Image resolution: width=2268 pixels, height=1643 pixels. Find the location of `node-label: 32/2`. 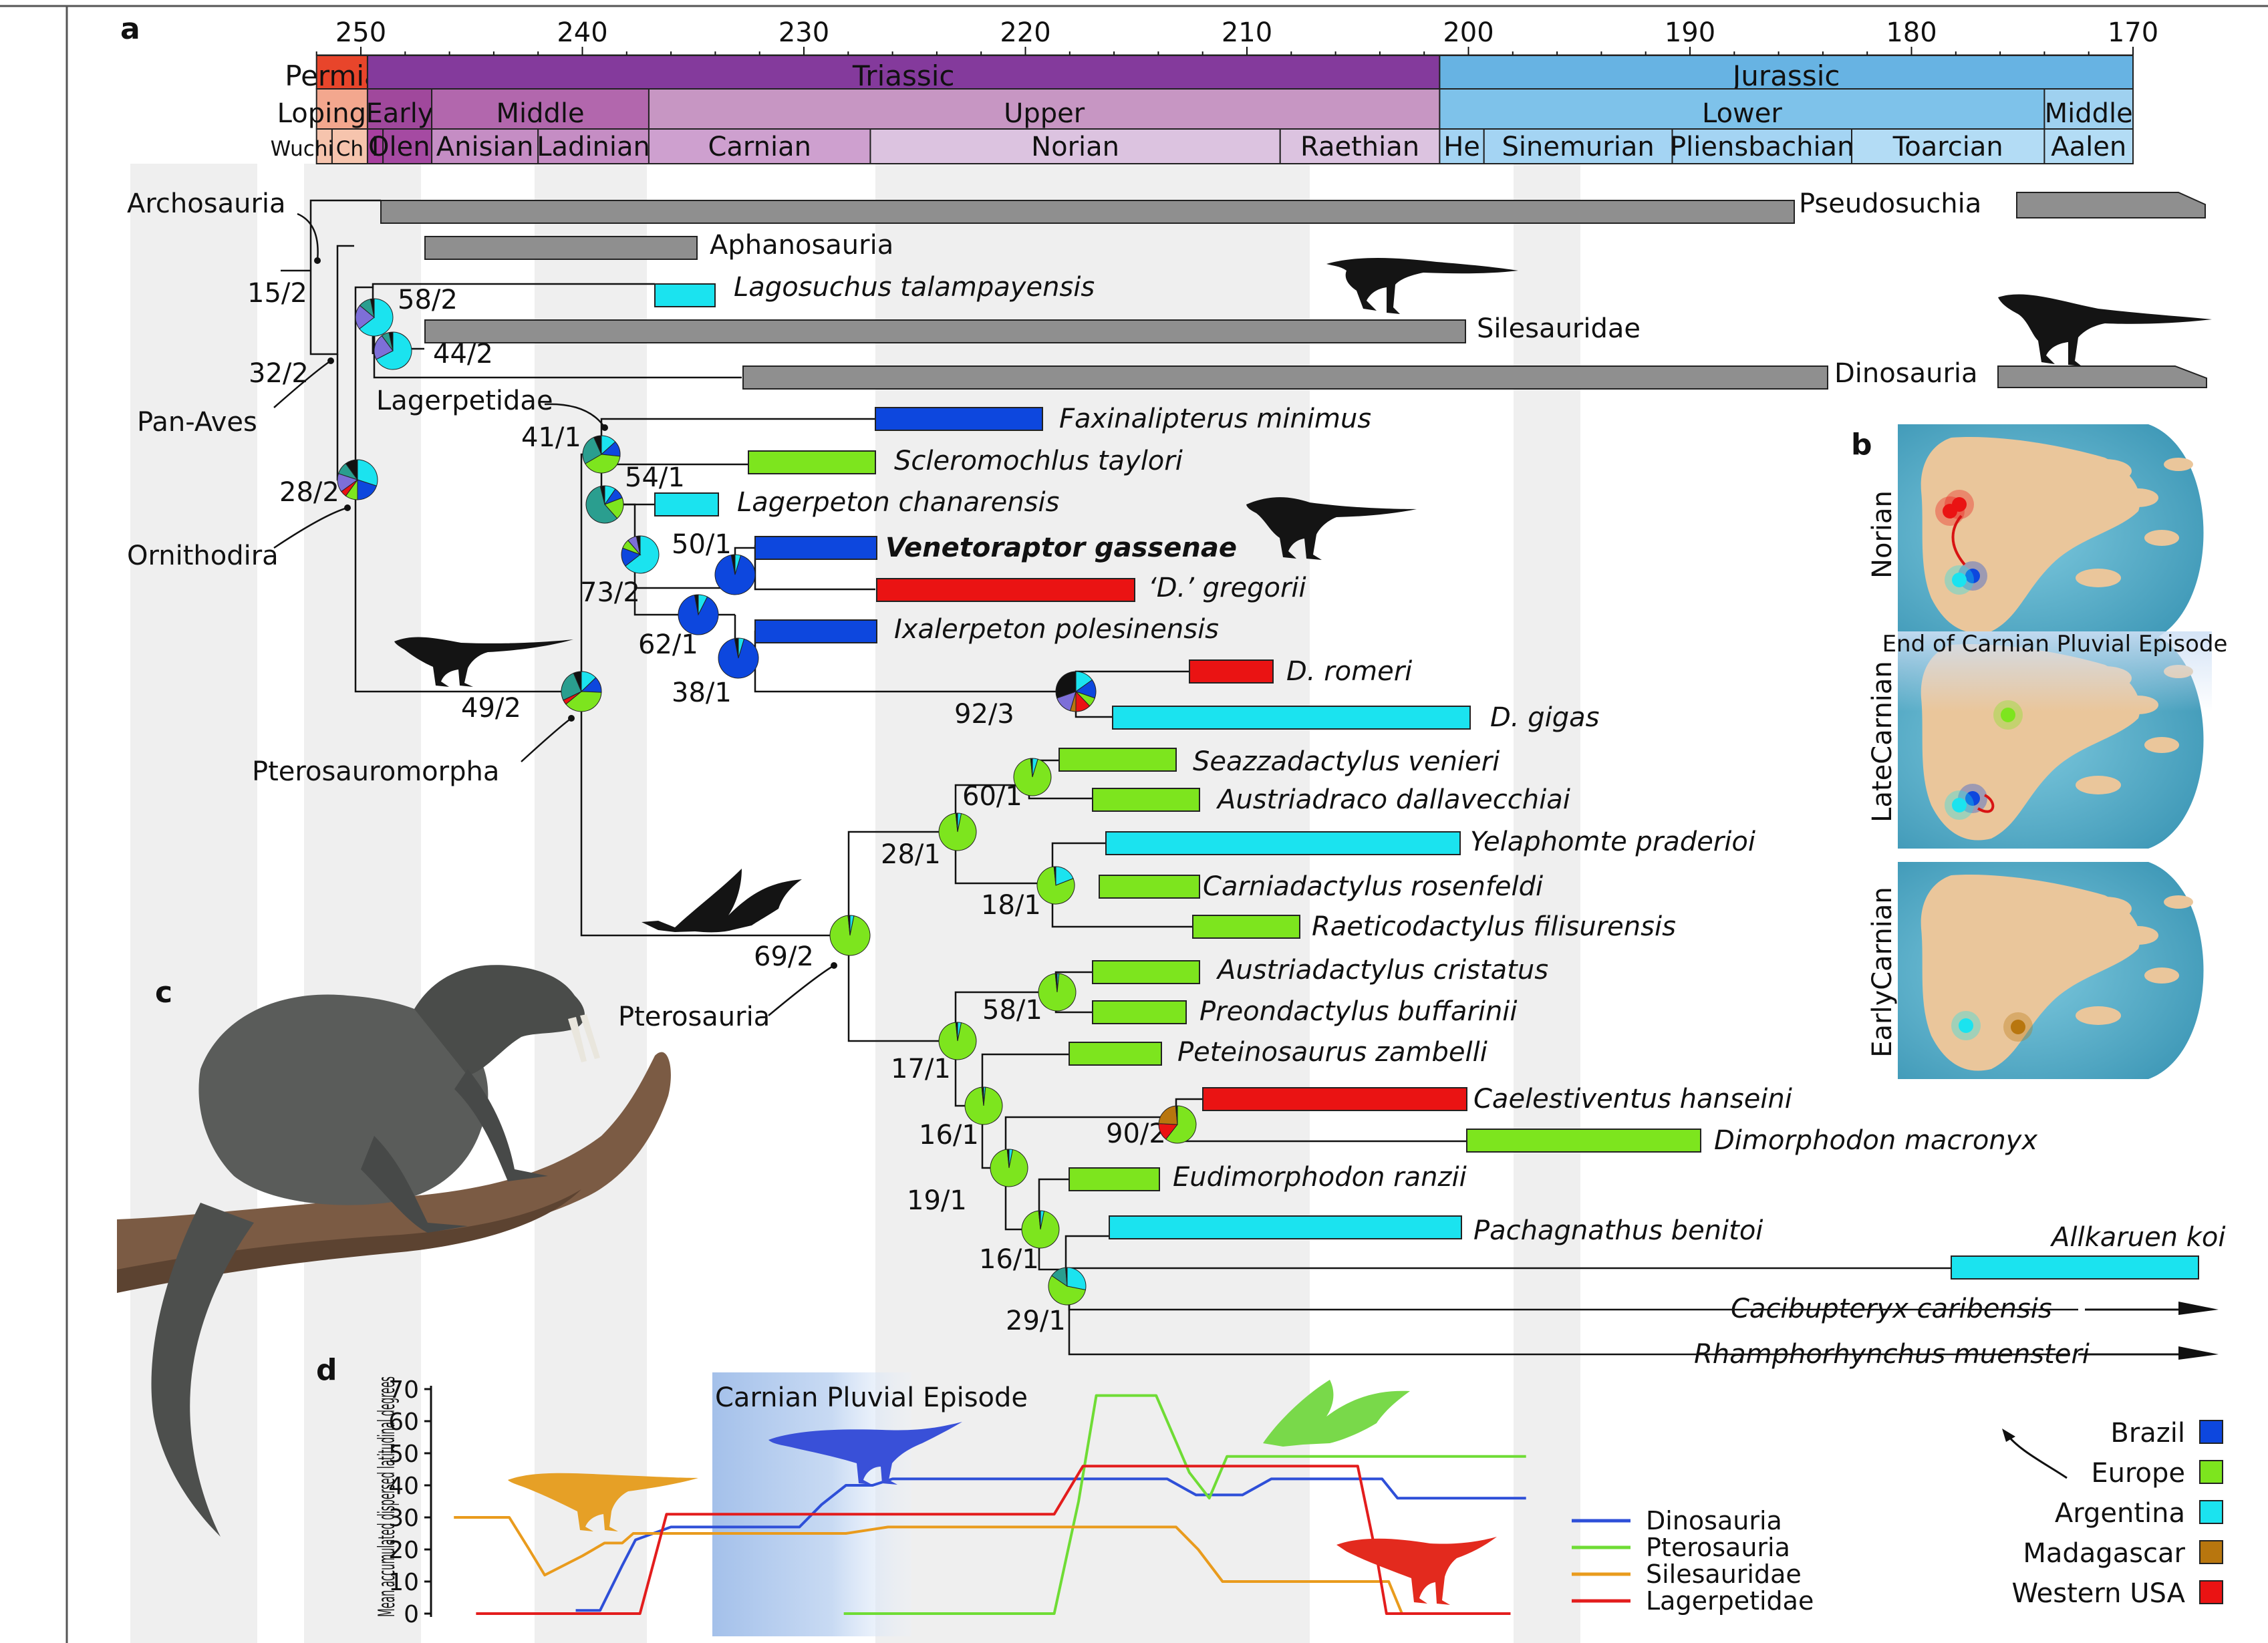

node-label: 32/2 is located at coordinates (279, 373).